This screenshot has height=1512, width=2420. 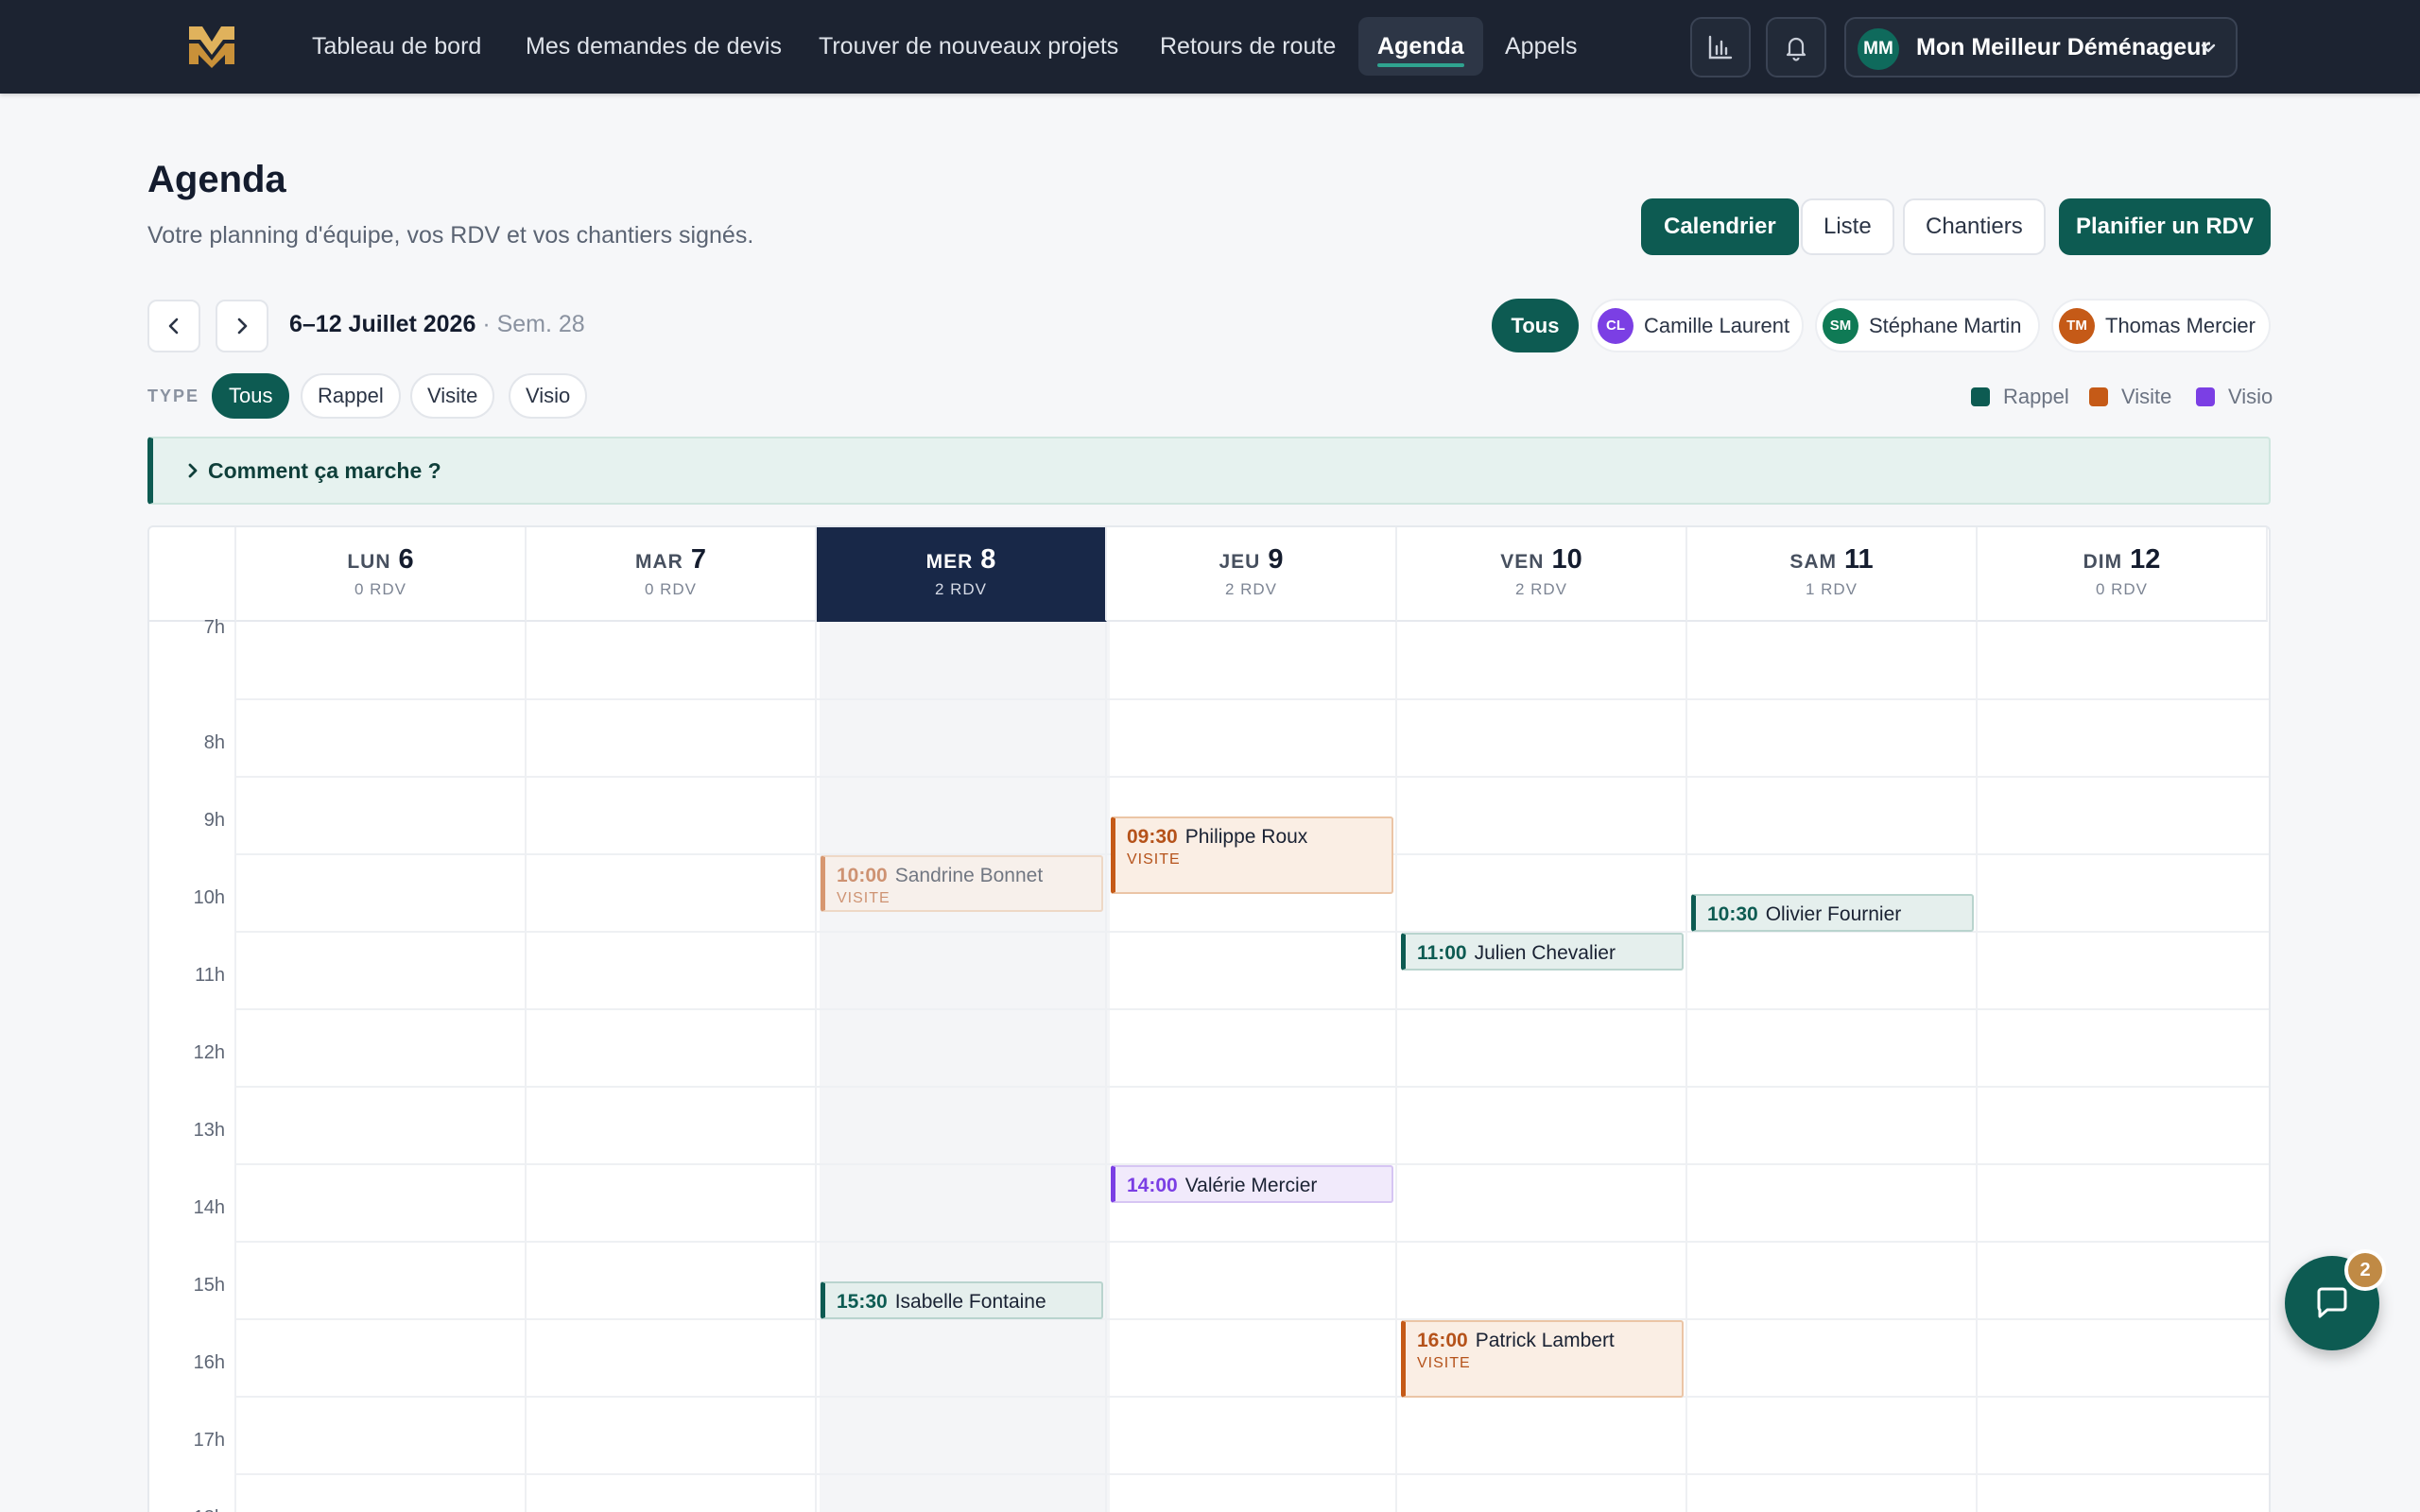 I want to click on chat-bubble-icon, so click(x=2332, y=1302).